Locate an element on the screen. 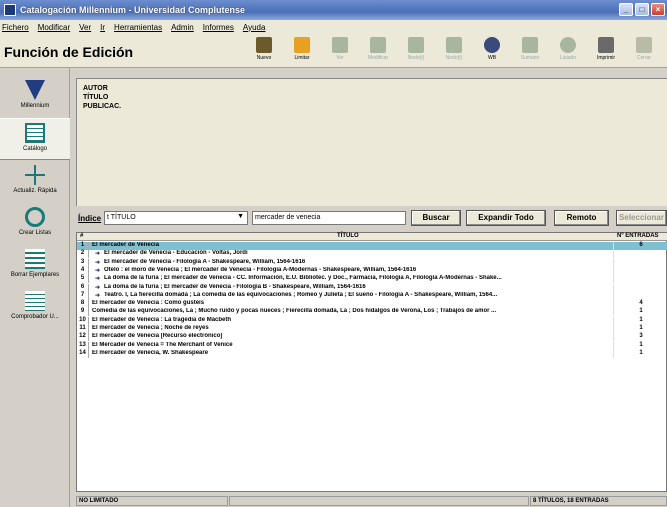 The width and height of the screenshot is (667, 507). catalog-icon is located at coordinates (35, 133).